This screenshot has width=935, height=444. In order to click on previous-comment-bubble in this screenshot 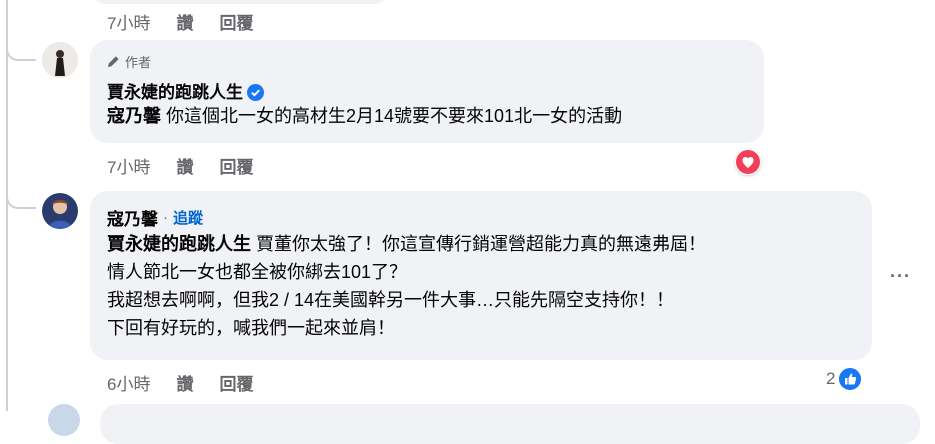, I will do `click(240, 2)`.